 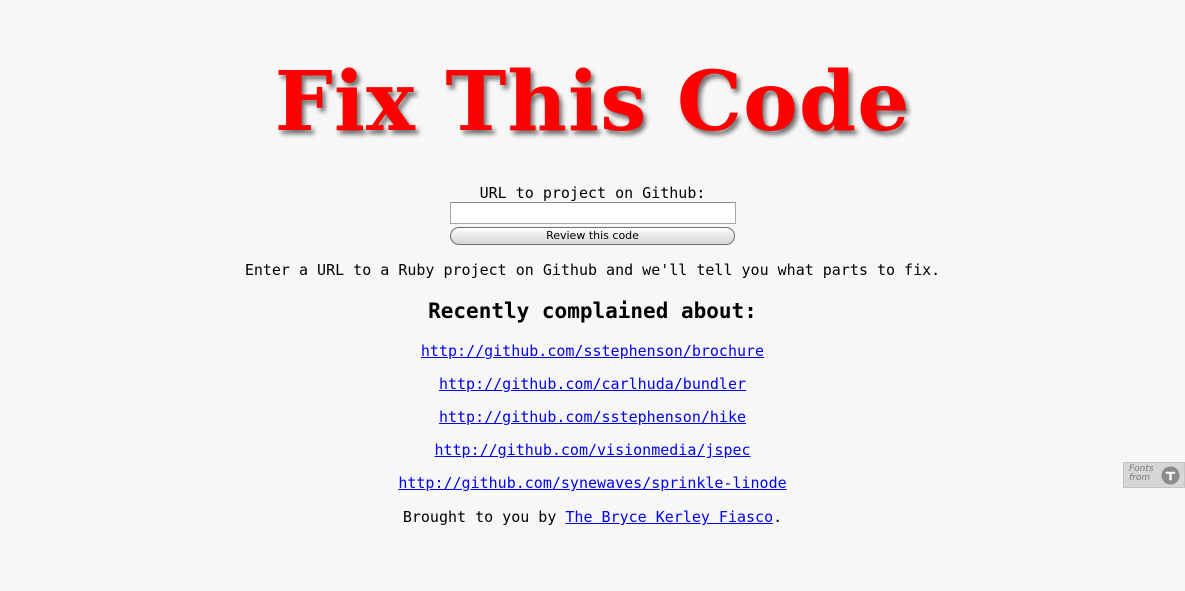 I want to click on list-item: http://github.com/visionmedia/jspec, so click(x=592, y=456).